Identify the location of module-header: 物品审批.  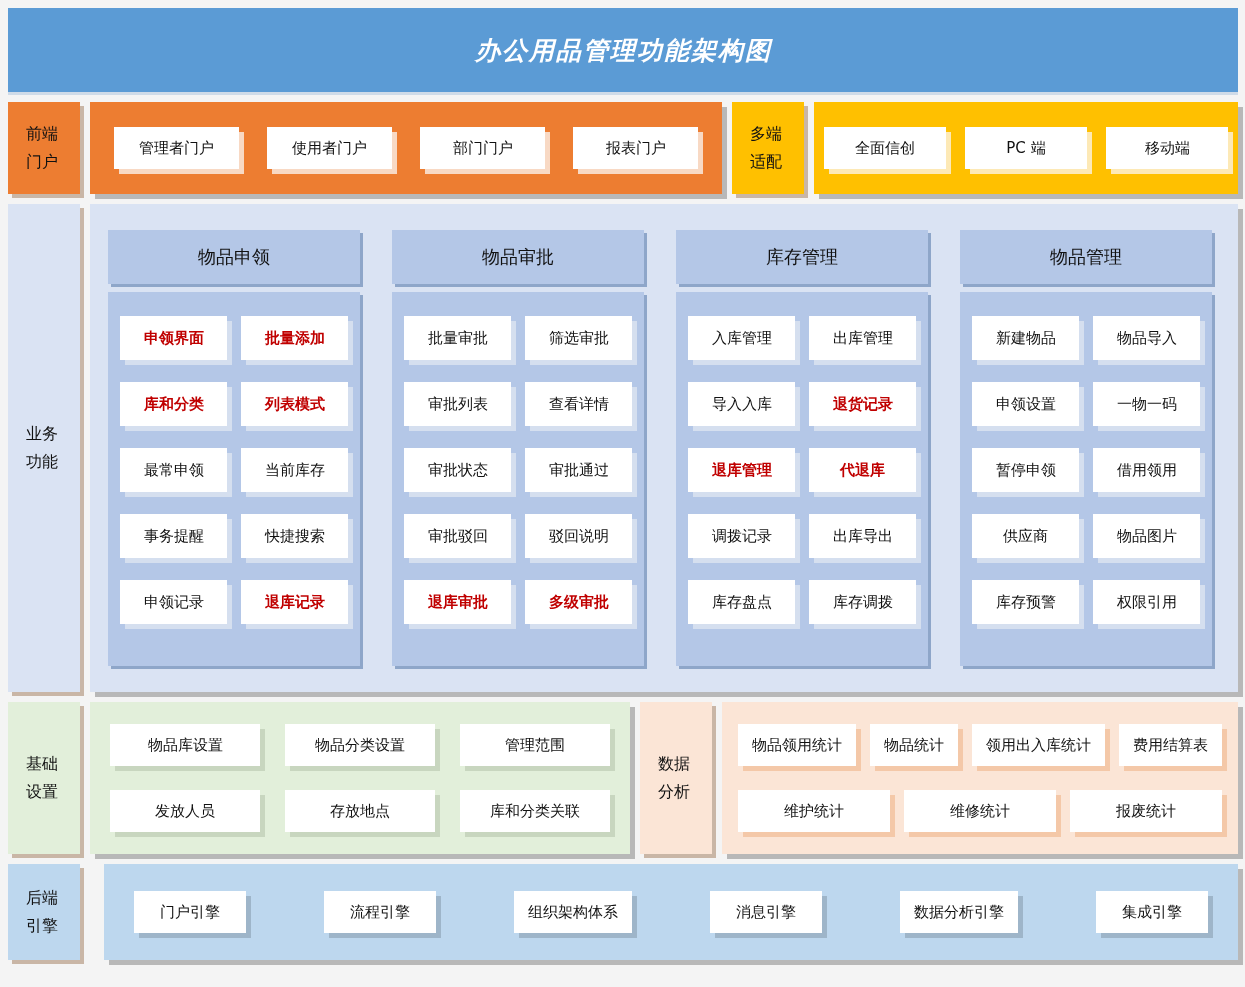
(518, 257).